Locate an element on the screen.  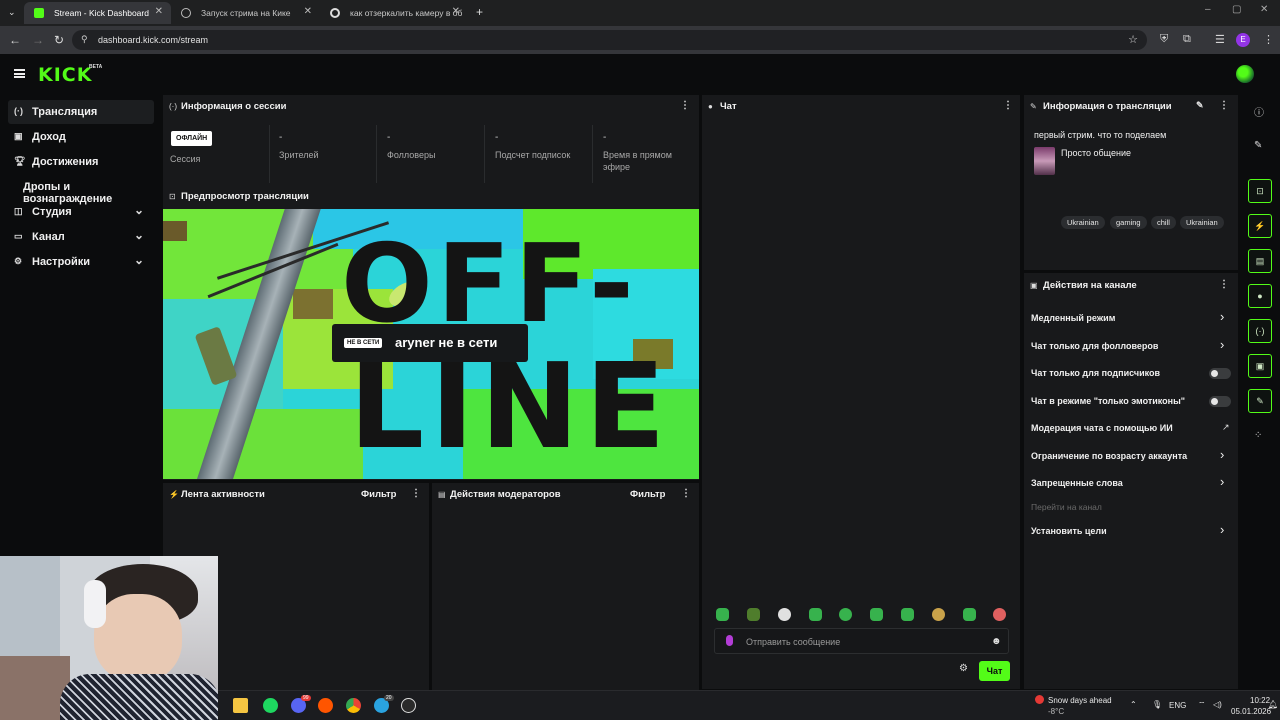
action-ai-moderation: Модерация чата с помощью ИИ is located at coordinates (1102, 428).